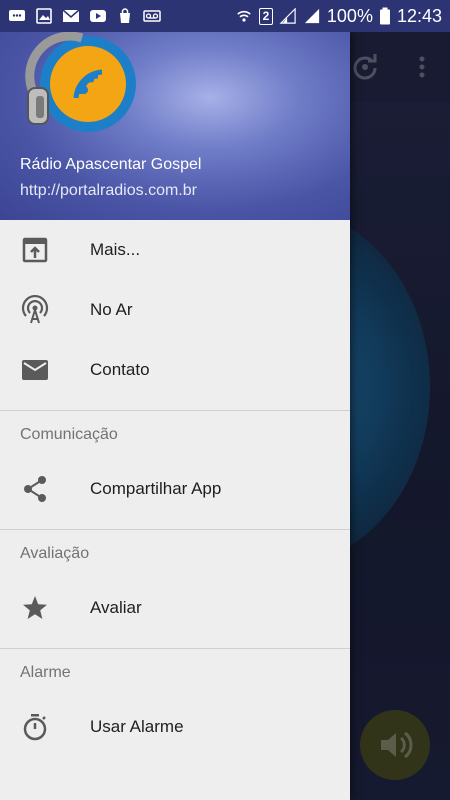 Image resolution: width=450 pixels, height=800 pixels. Describe the element at coordinates (84, 16) in the screenshot. I see `notification-icons` at that location.